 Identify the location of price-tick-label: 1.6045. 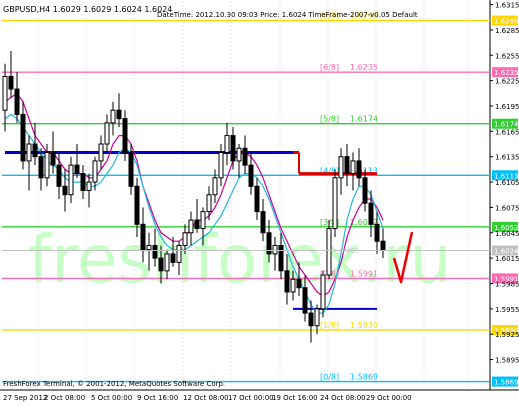
(507, 234).